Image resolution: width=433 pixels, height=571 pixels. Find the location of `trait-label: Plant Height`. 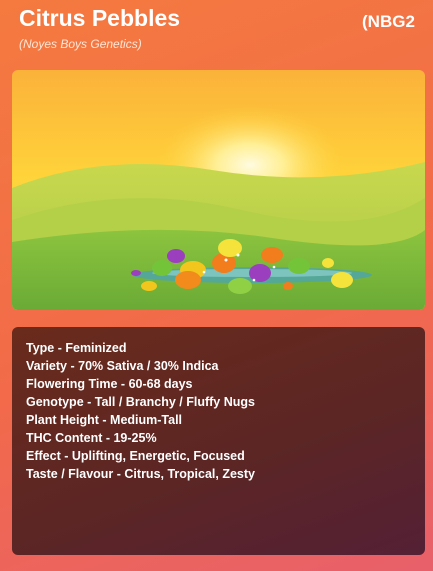

trait-label: Plant Height is located at coordinates (62, 420).